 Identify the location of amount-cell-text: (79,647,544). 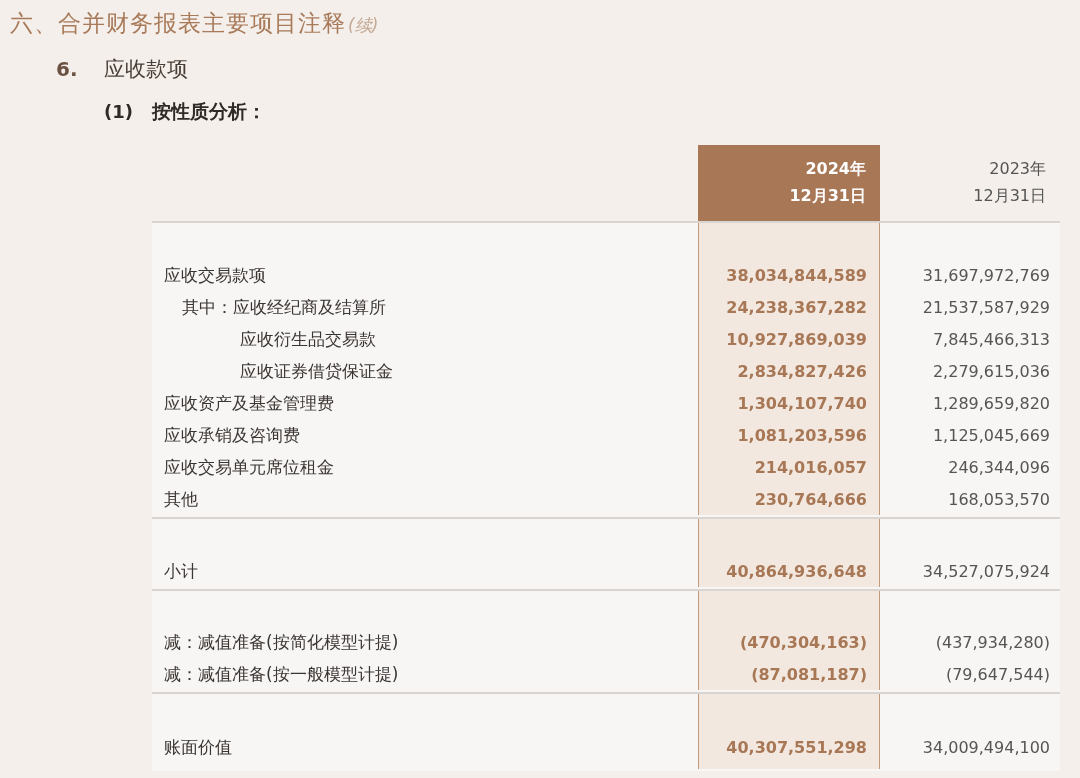
(997, 674).